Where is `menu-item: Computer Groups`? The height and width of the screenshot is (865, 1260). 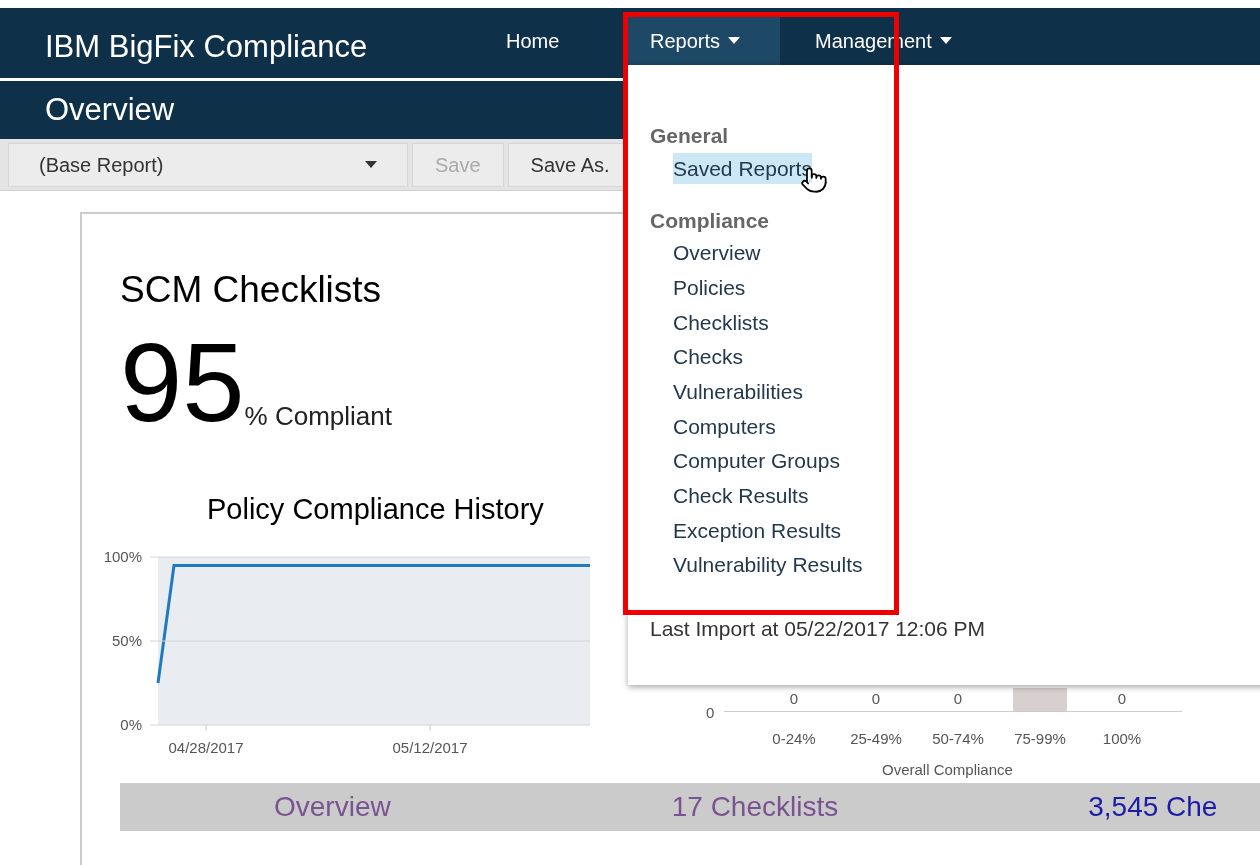
menu-item: Computer Groups is located at coordinates (756, 461).